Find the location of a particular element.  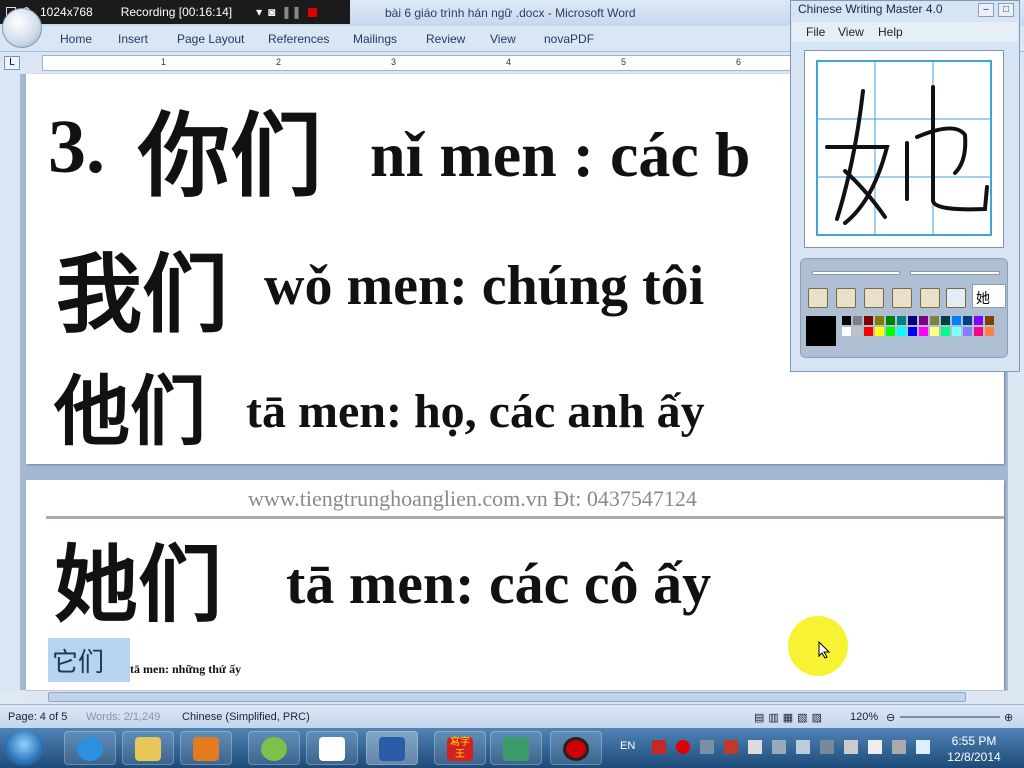

tab-insert: Insert is located at coordinates (133, 39).